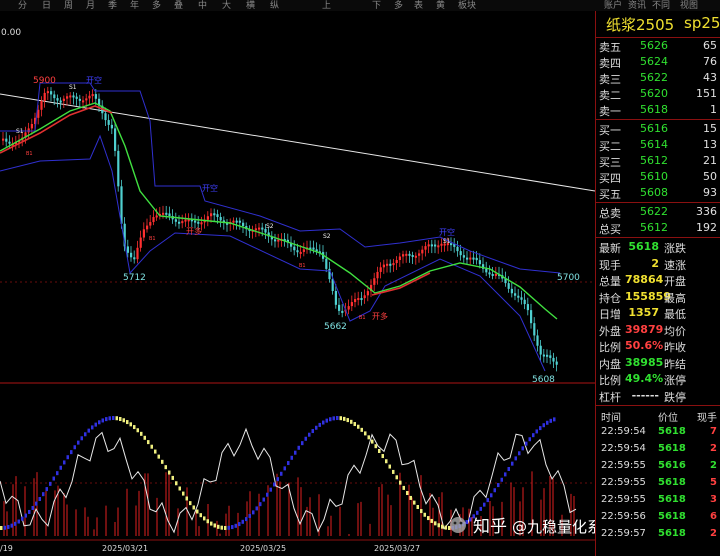  What do you see at coordinates (134, 5) in the screenshot?
I see `toolbar-item: 年` at bounding box center [134, 5].